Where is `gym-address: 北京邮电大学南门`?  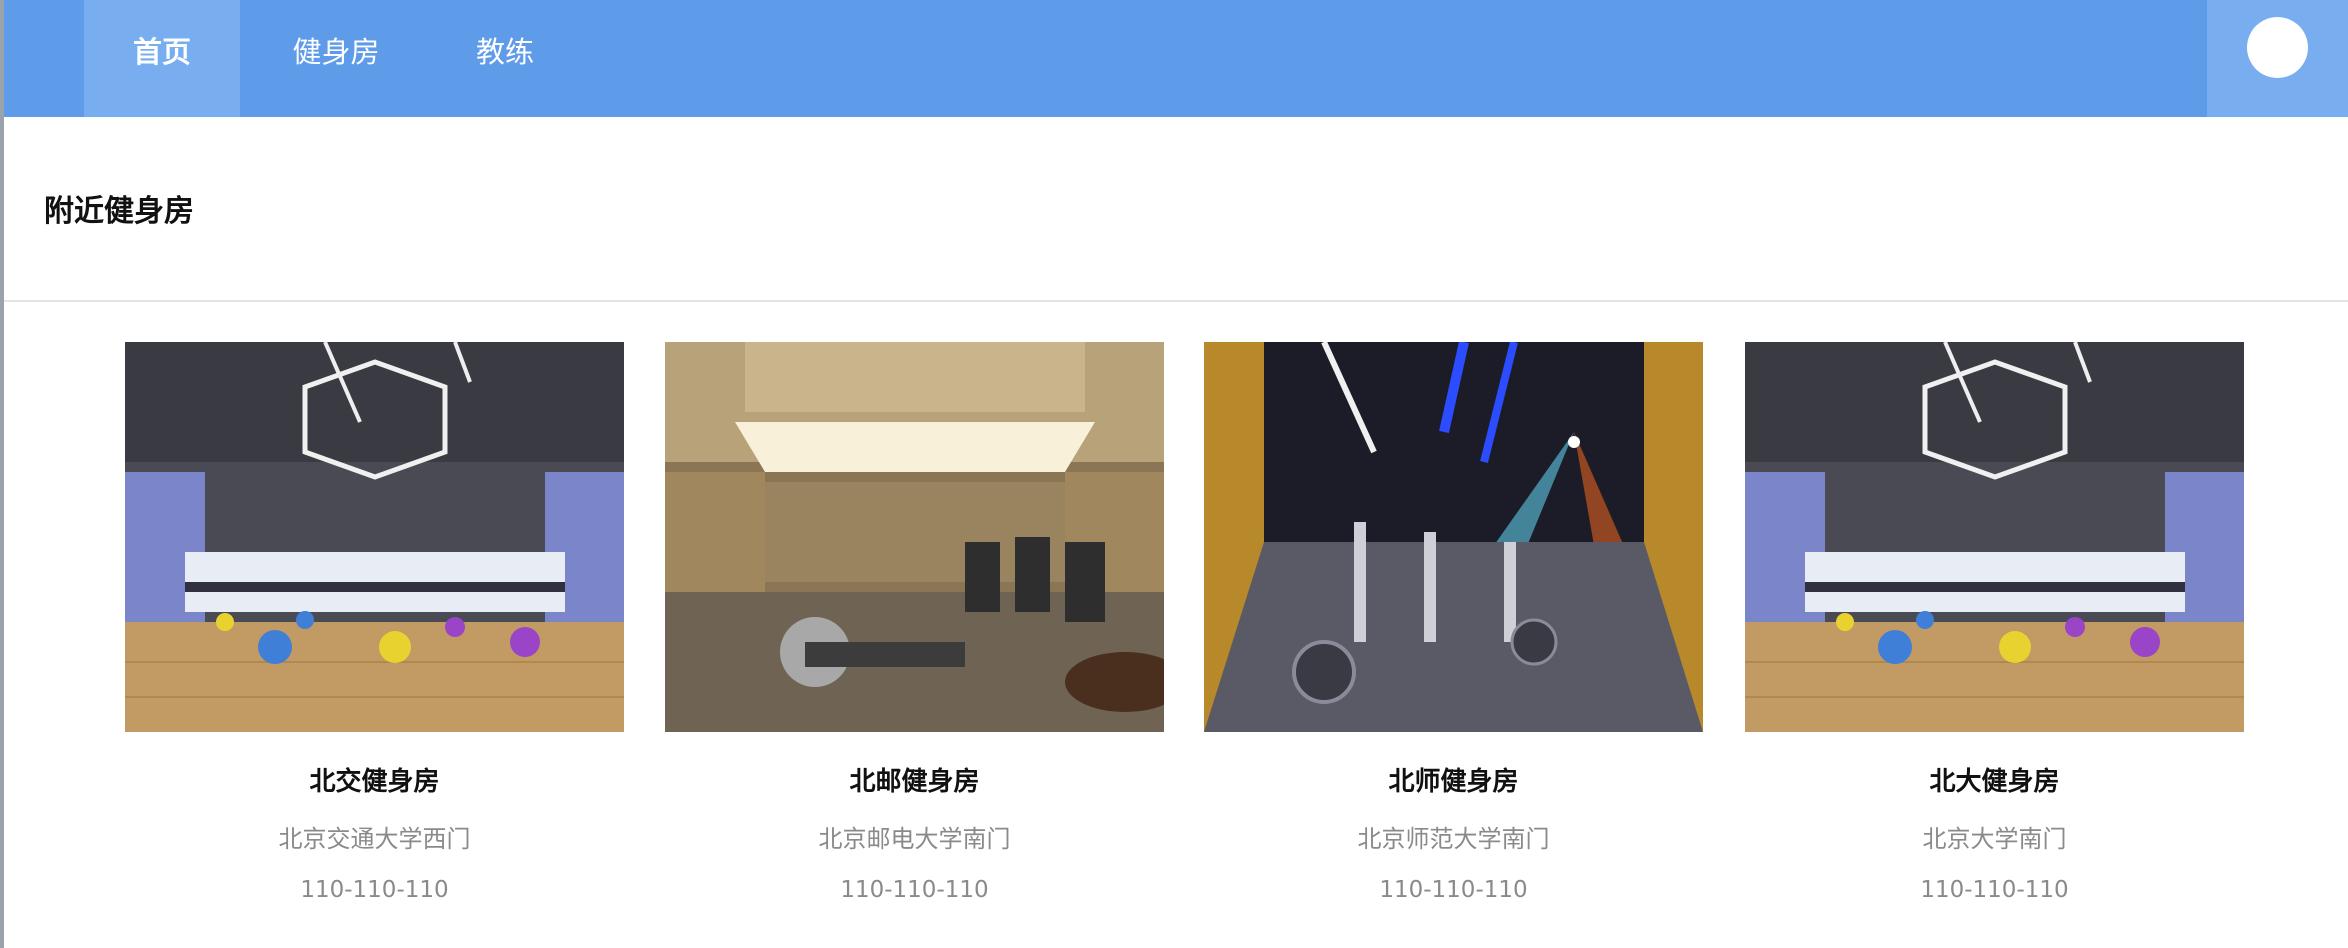 gym-address: 北京邮电大学南门 is located at coordinates (914, 839).